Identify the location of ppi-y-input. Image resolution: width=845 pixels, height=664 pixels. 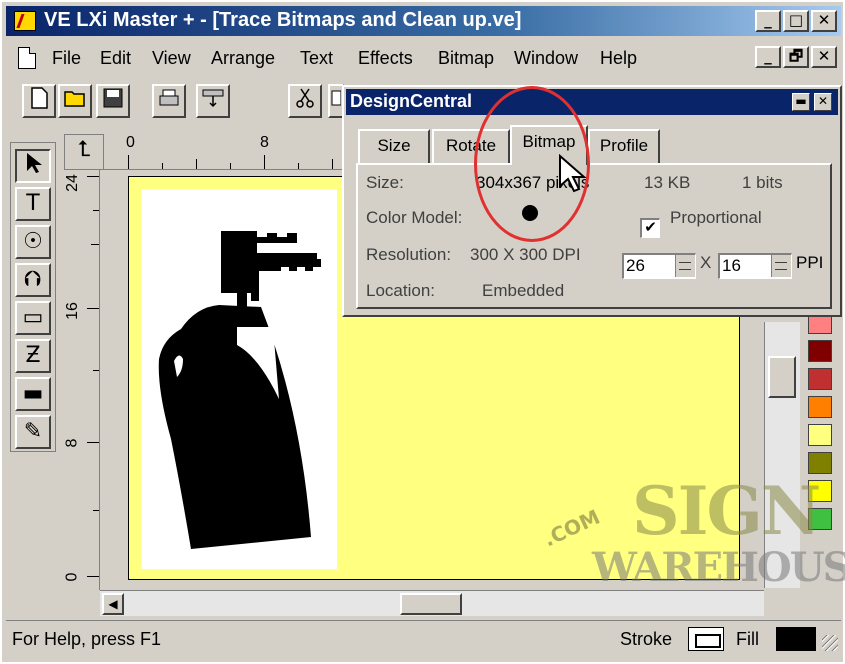
(746, 266).